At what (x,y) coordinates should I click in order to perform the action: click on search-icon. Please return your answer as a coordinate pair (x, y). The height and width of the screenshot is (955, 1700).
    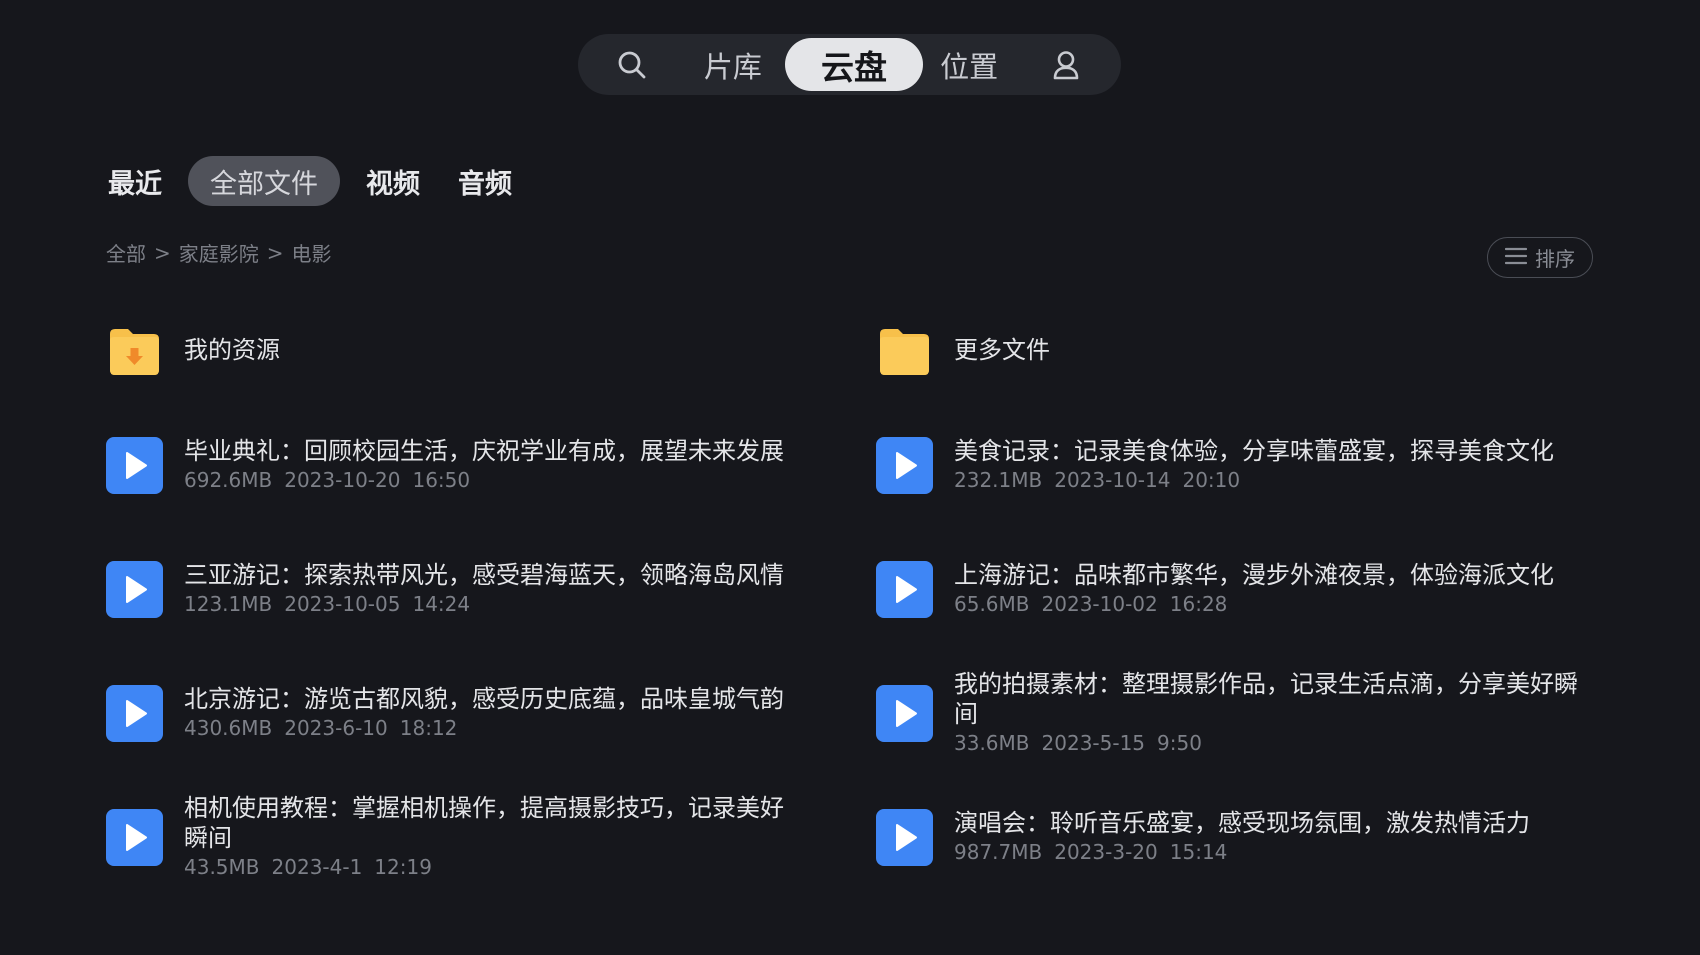
    Looking at the image, I should click on (632, 65).